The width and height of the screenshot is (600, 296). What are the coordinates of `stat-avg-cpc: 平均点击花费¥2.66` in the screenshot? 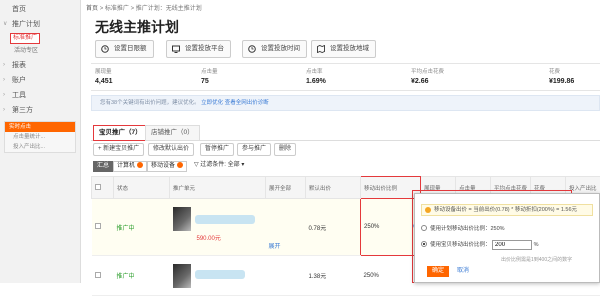 It's located at (427, 76).